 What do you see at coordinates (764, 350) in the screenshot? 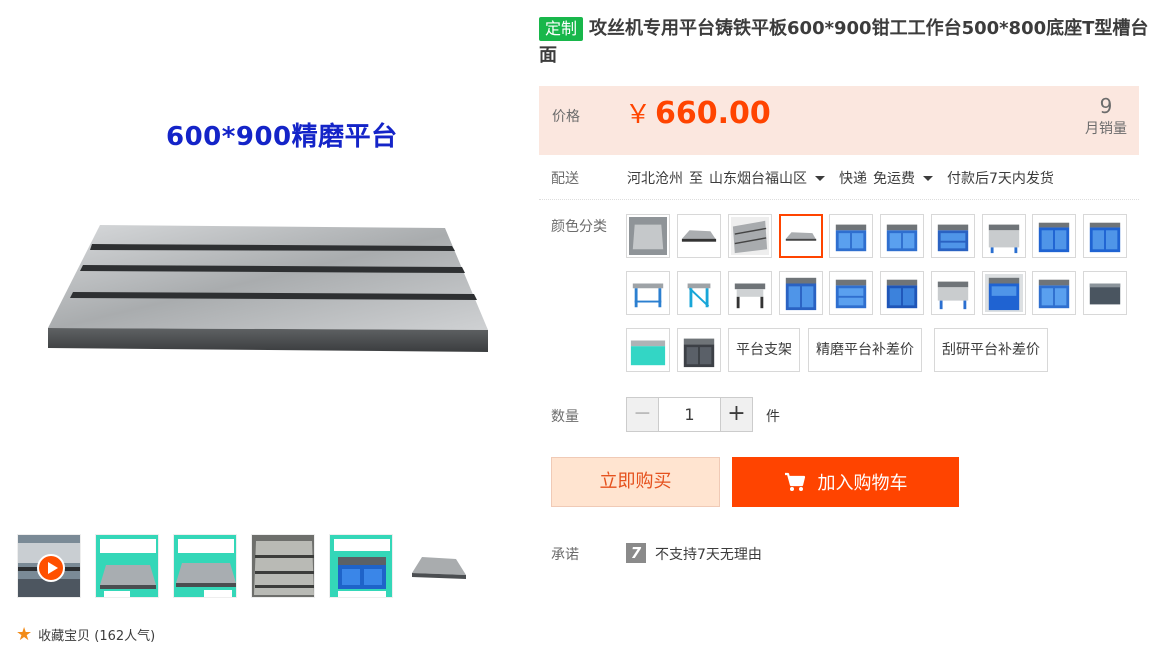
I see `sku-option-text: 平台支架` at bounding box center [764, 350].